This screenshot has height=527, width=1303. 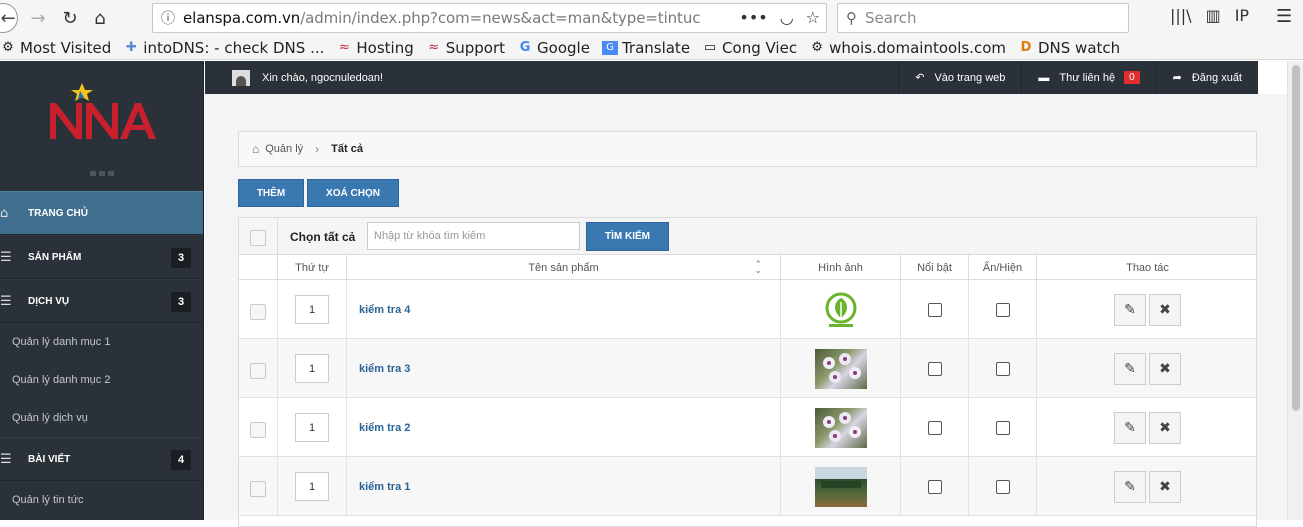 What do you see at coordinates (311, 267) in the screenshot?
I see `header-order: Thứ tự` at bounding box center [311, 267].